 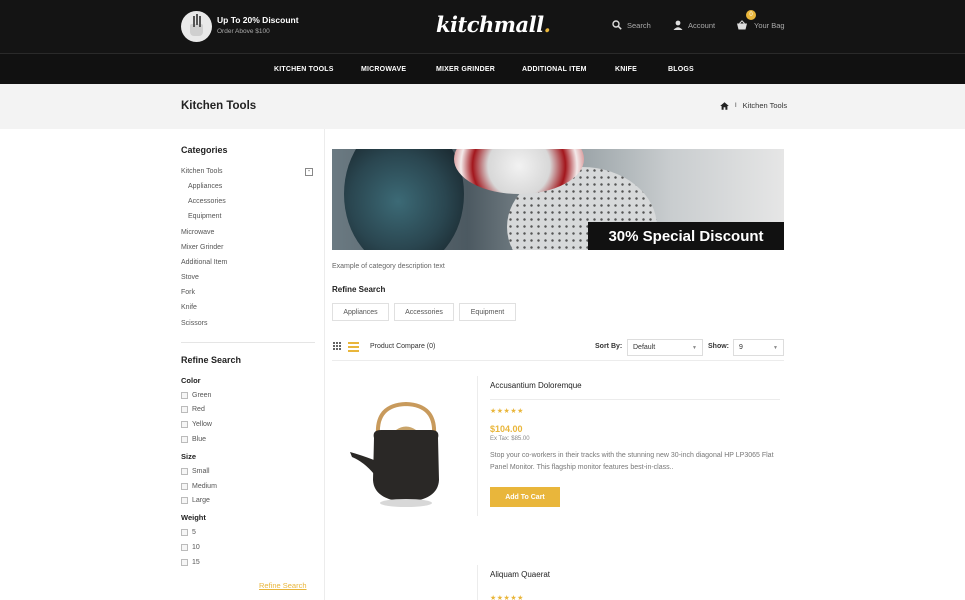 What do you see at coordinates (204, 150) in the screenshot?
I see `categories-title: Categories` at bounding box center [204, 150].